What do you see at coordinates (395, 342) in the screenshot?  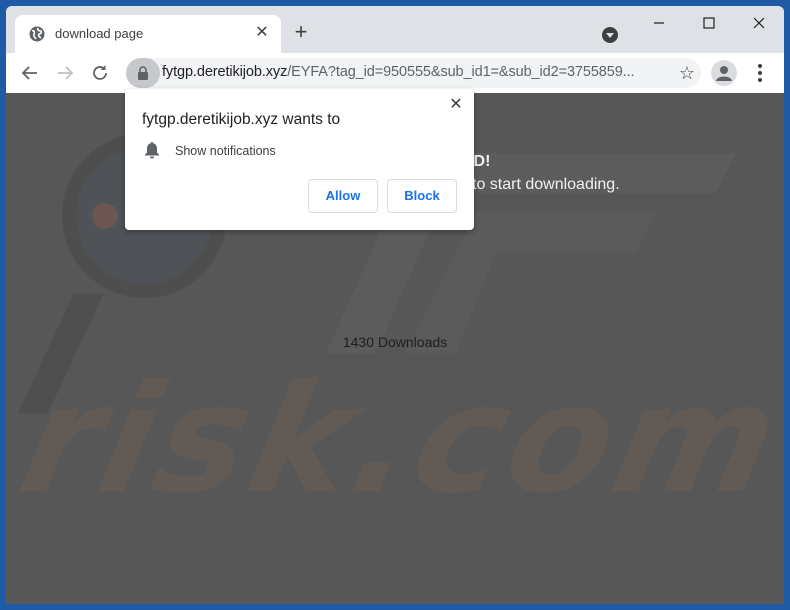 I see `downloads-count: 1430 Downloads` at bounding box center [395, 342].